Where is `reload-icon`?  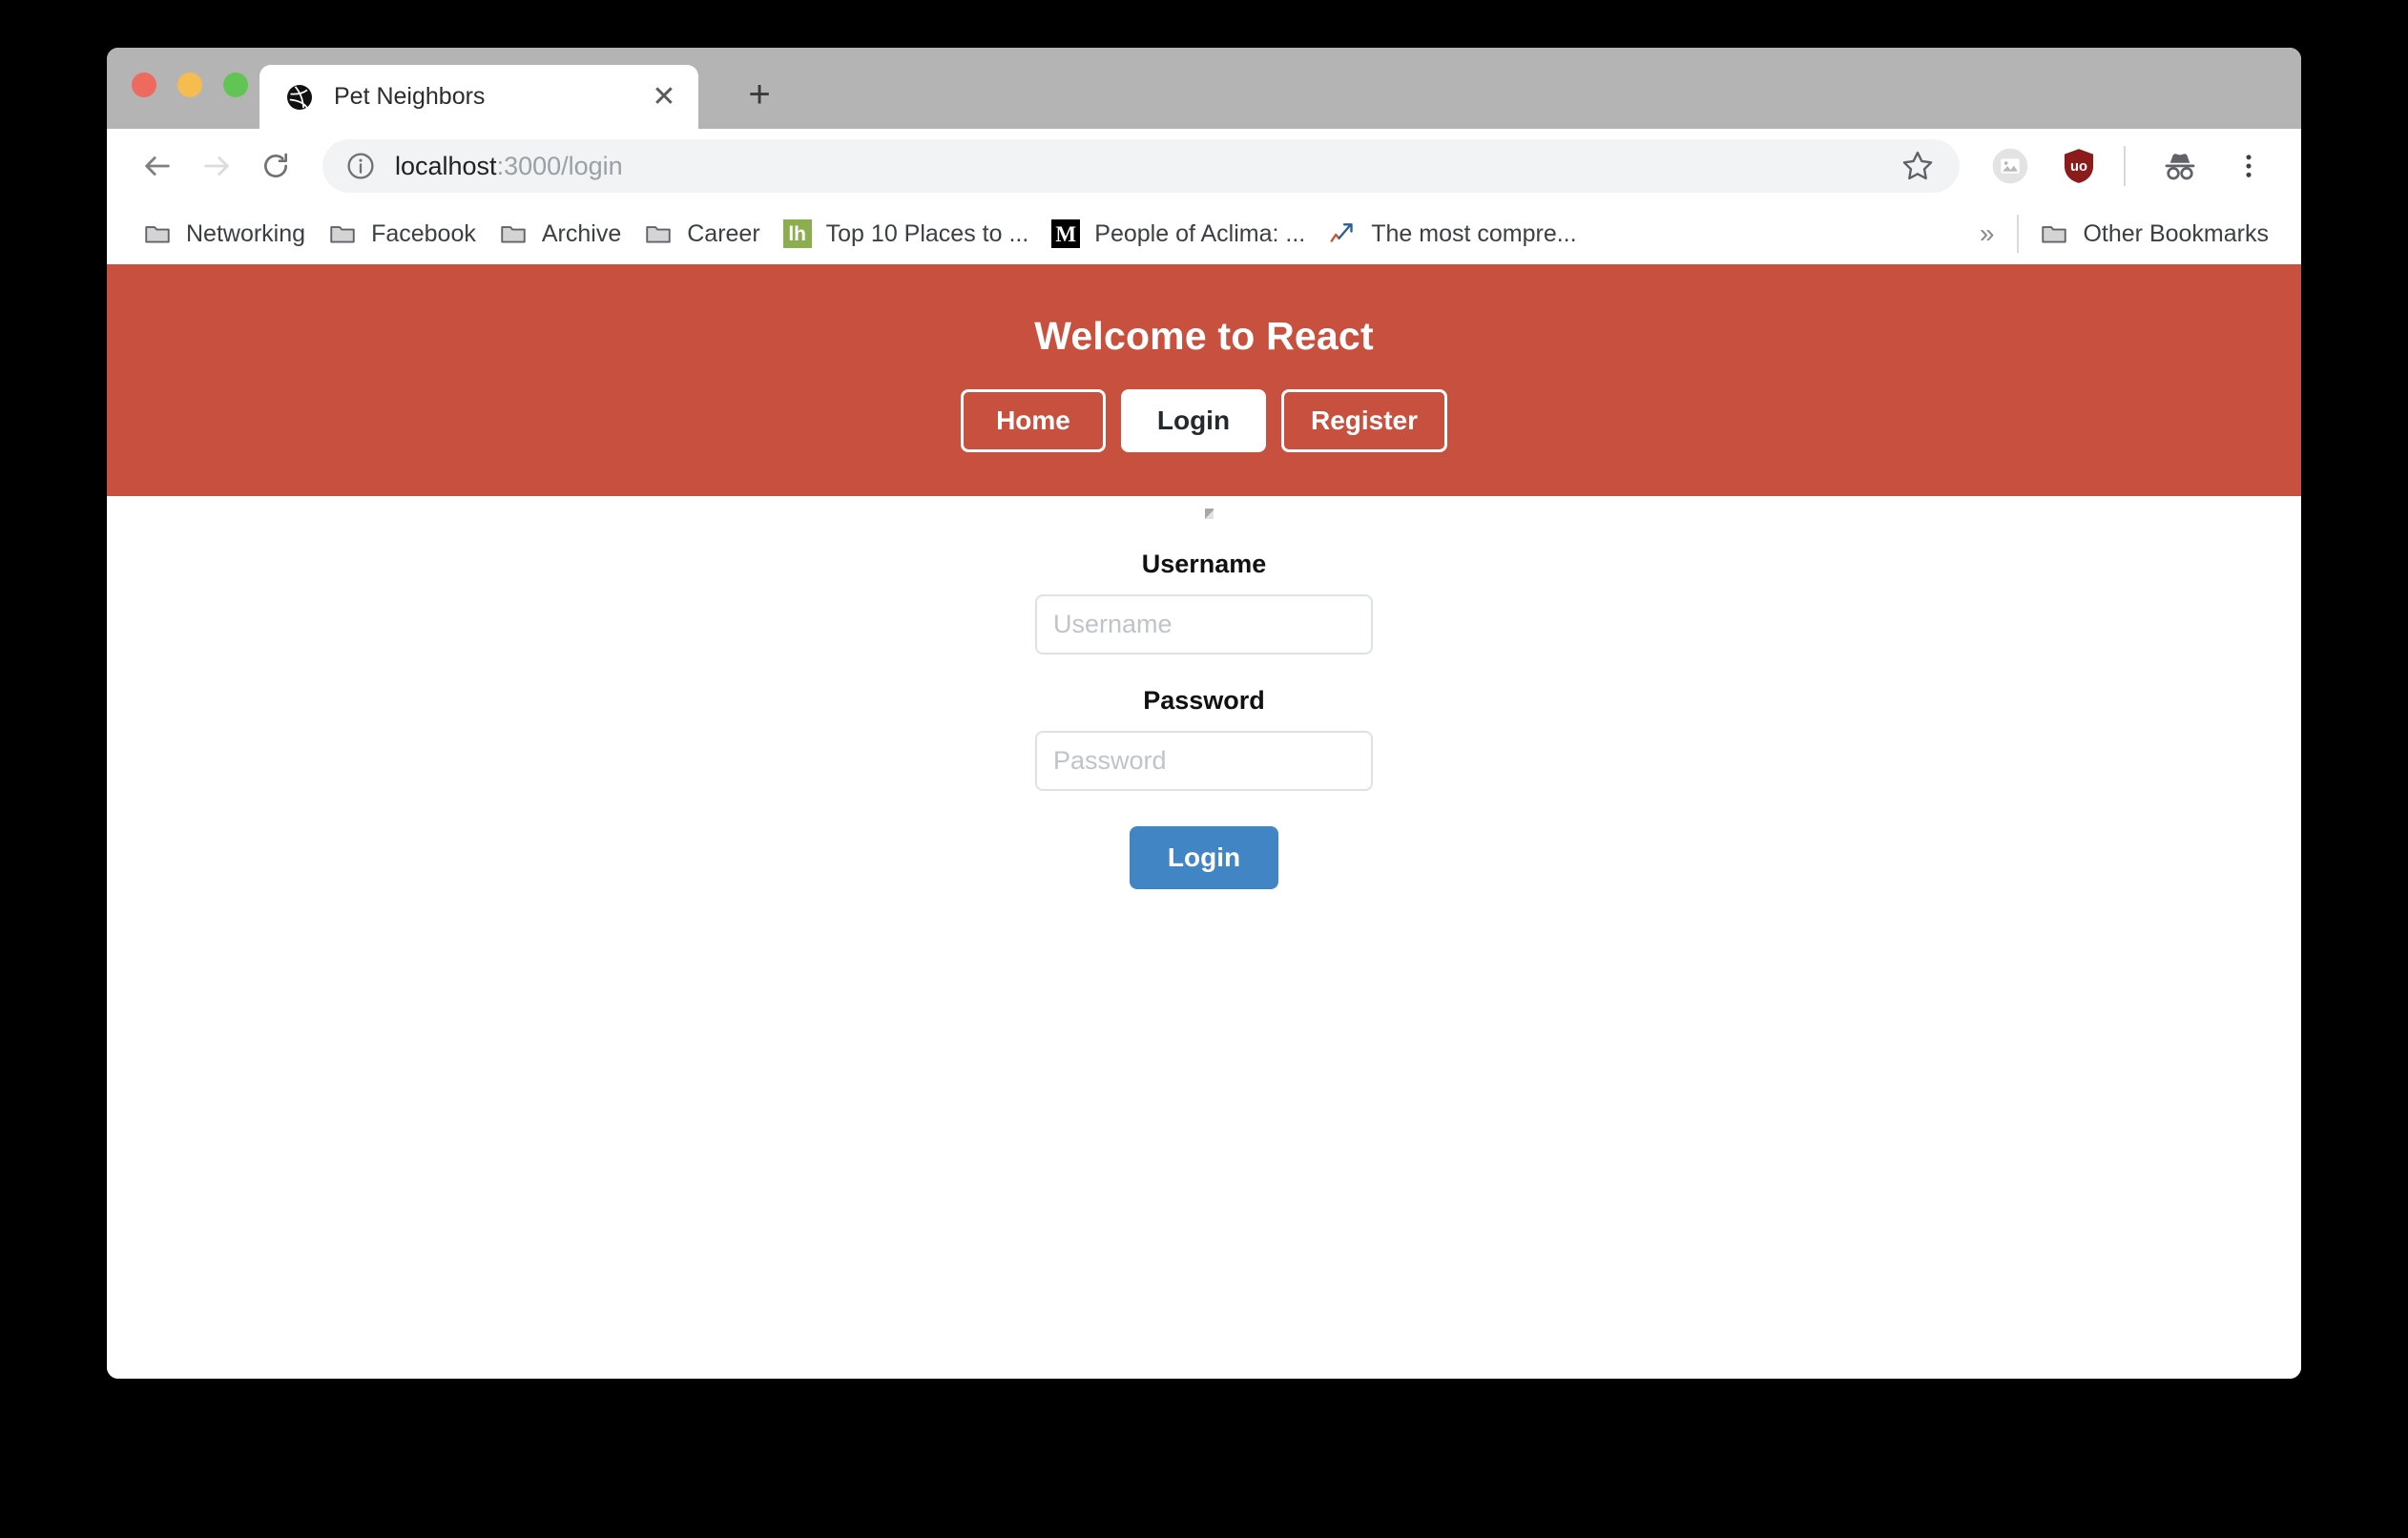 reload-icon is located at coordinates (275, 165).